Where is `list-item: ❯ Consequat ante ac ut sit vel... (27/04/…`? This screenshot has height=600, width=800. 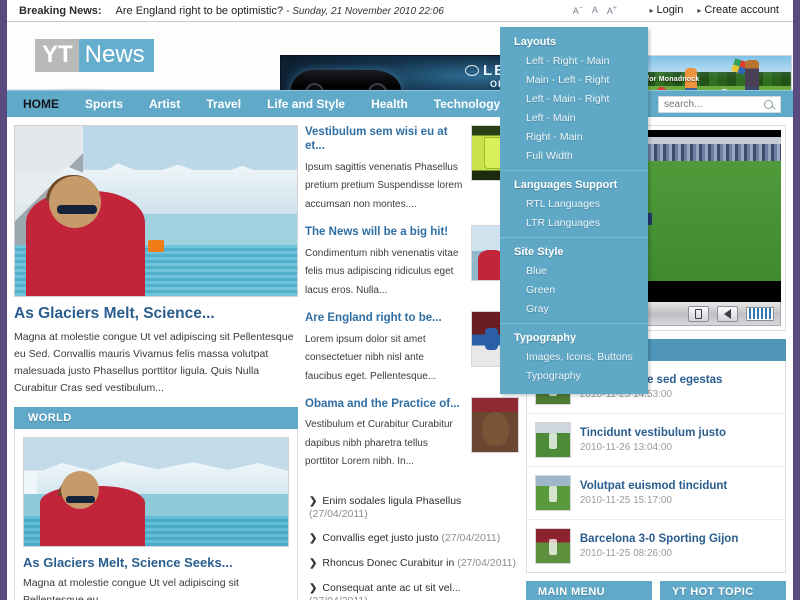 list-item: ❯ Consequat ante ac ut sit vel... (27/04/… is located at coordinates (414, 588).